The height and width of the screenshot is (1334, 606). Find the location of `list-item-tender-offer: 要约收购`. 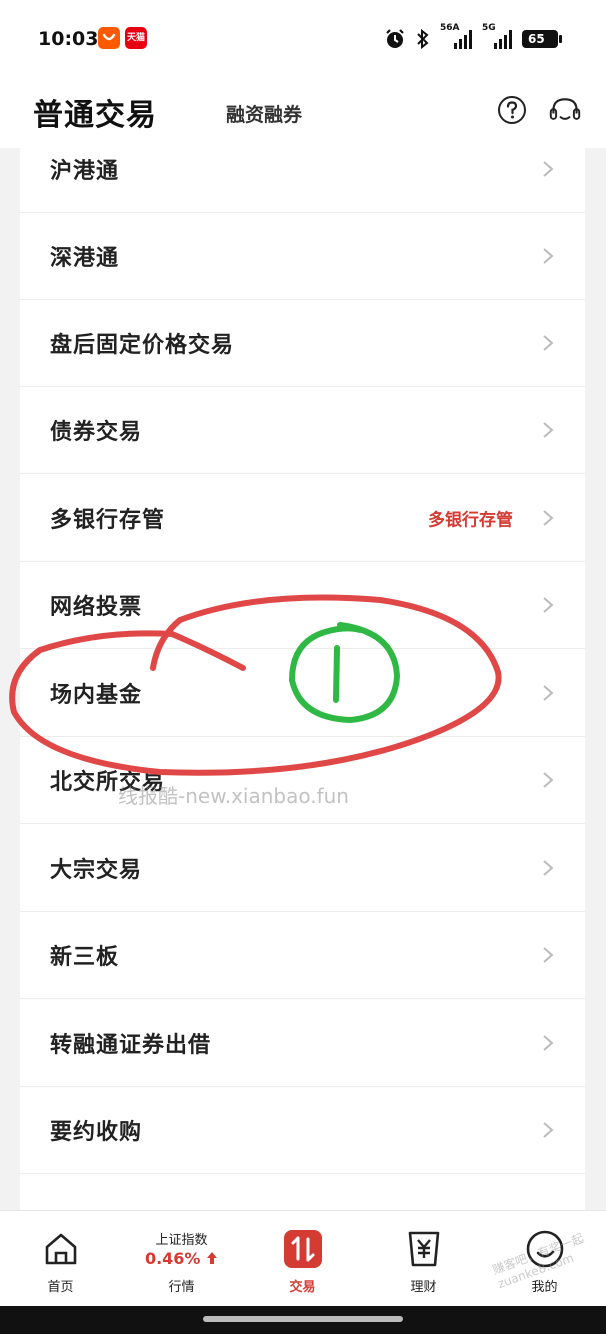

list-item-tender-offer: 要约收购 is located at coordinates (302, 1130).